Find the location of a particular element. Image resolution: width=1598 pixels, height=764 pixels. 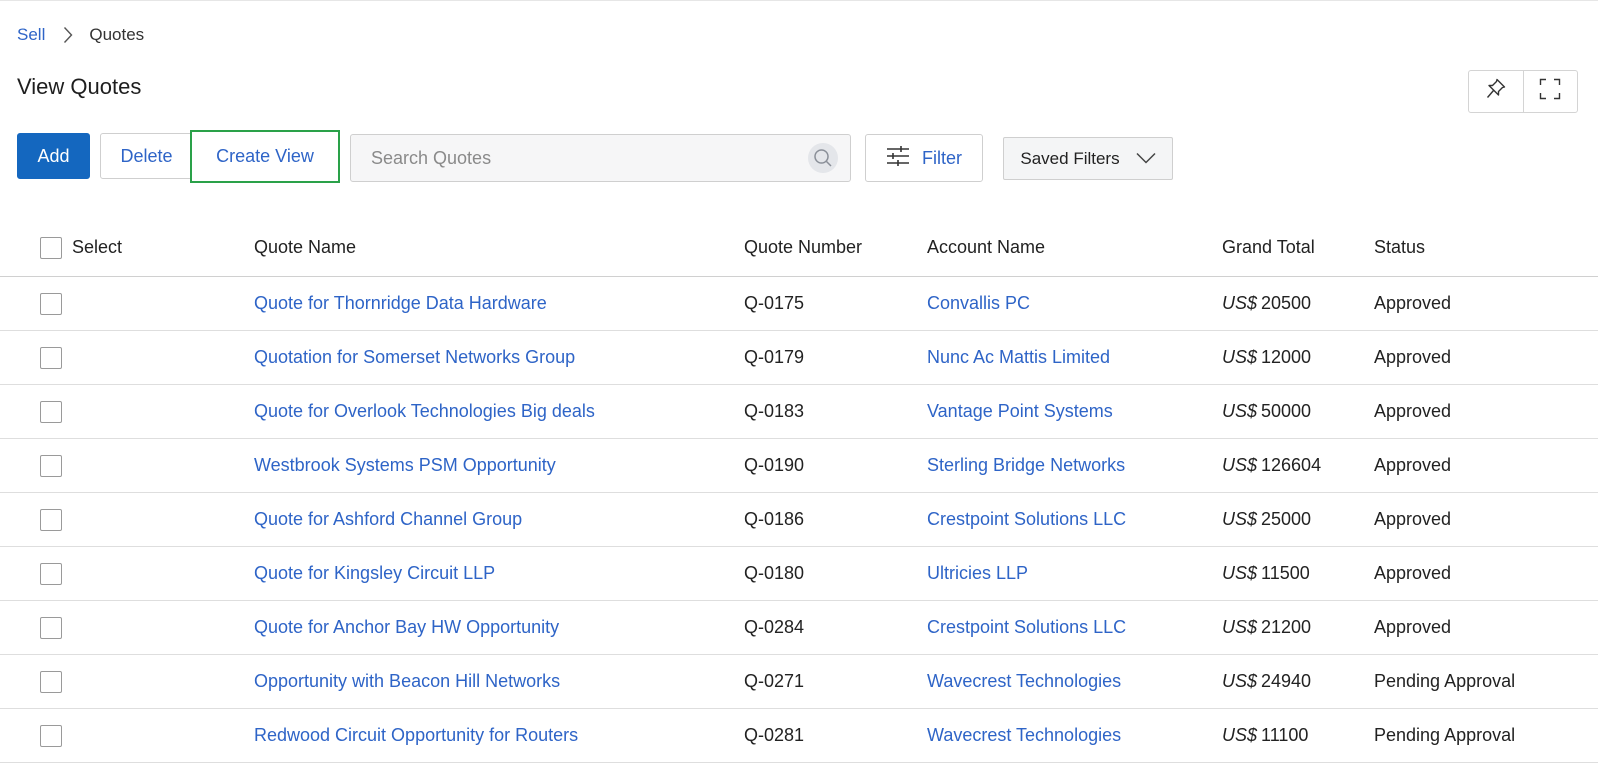

saved-filters-dropdown: Saved Filters is located at coordinates (1088, 158).